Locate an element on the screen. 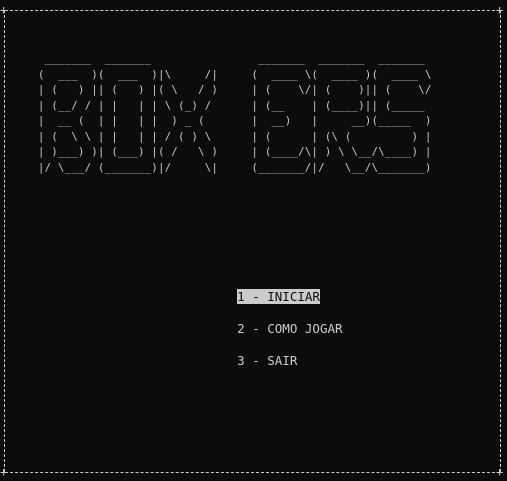 This screenshot has height=481, width=507. corner-top-right: + is located at coordinates (500, 10).